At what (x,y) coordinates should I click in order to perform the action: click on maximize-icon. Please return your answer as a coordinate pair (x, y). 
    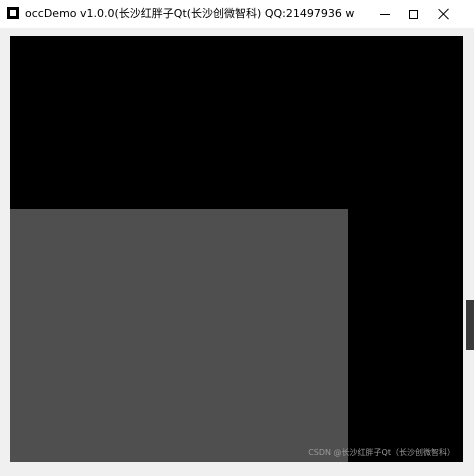
    Looking at the image, I should click on (413, 14).